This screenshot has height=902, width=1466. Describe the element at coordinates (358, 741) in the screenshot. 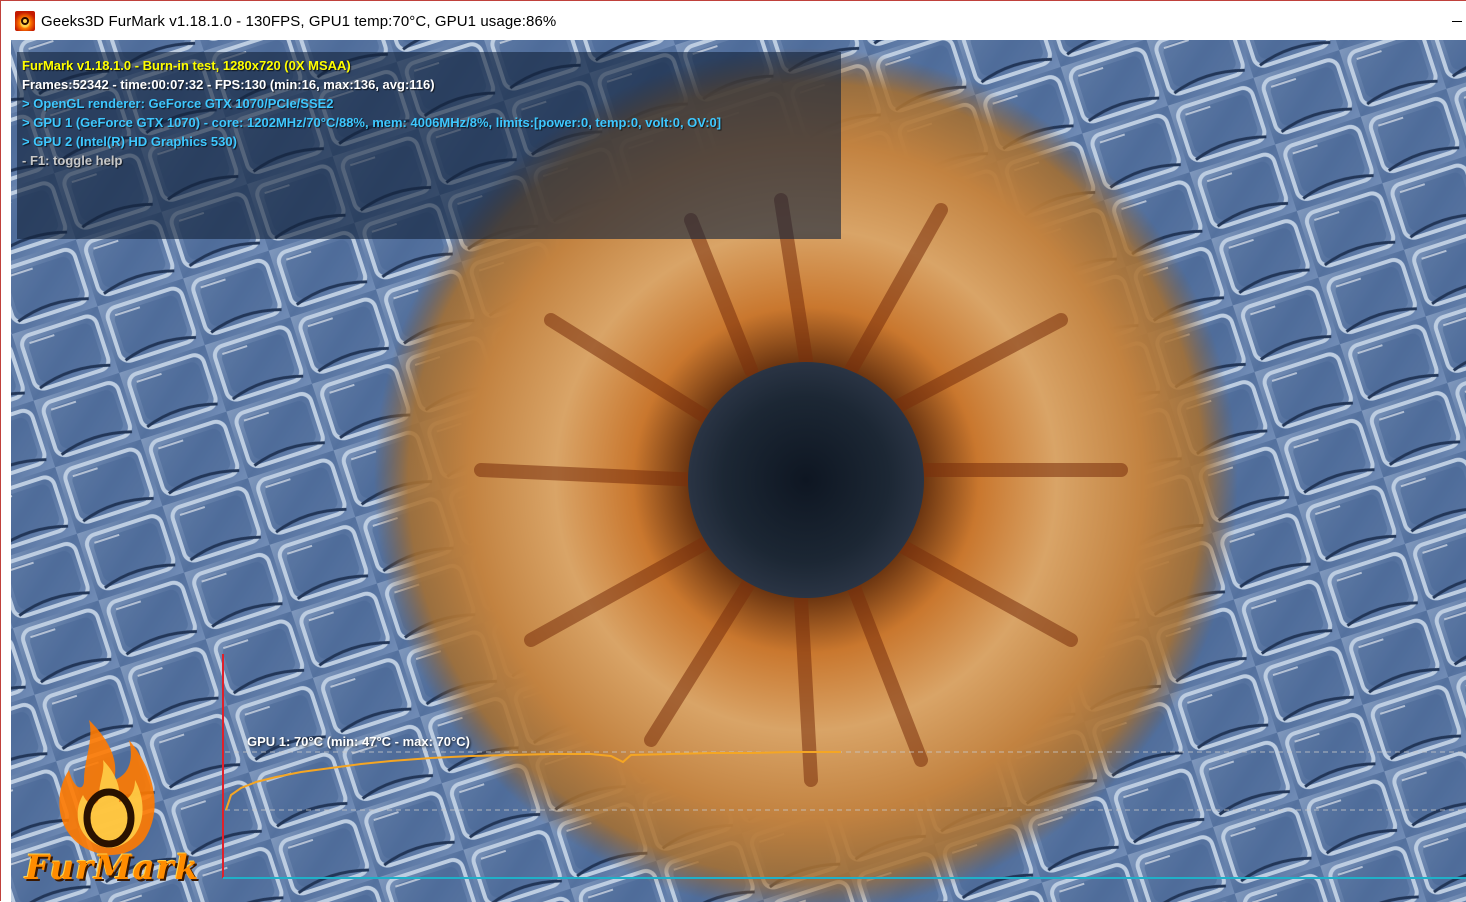

I see `graph-label: GPU 1: 70°C (min: 47°C - max: 70°C)` at that location.